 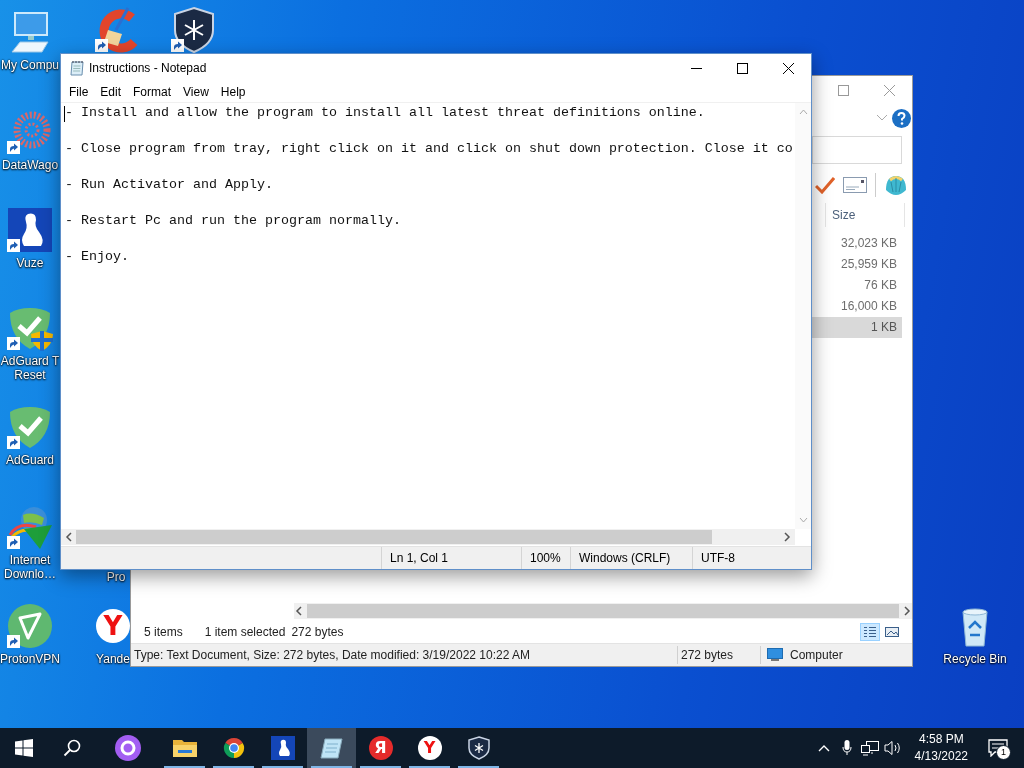 I want to click on status-text: 5 items, so click(x=163, y=632).